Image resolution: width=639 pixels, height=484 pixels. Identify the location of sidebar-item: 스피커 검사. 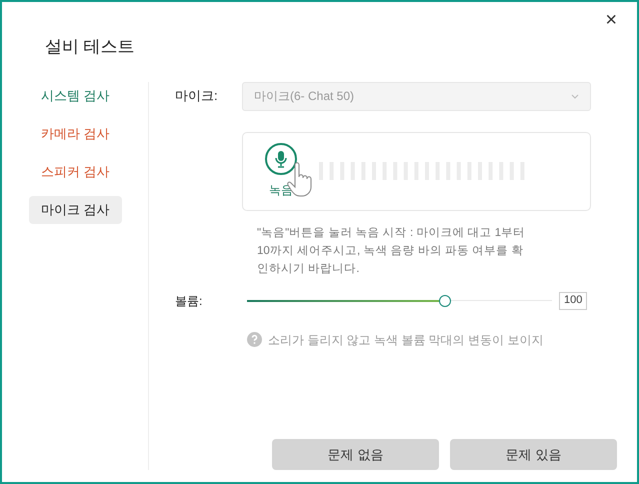
(75, 172).